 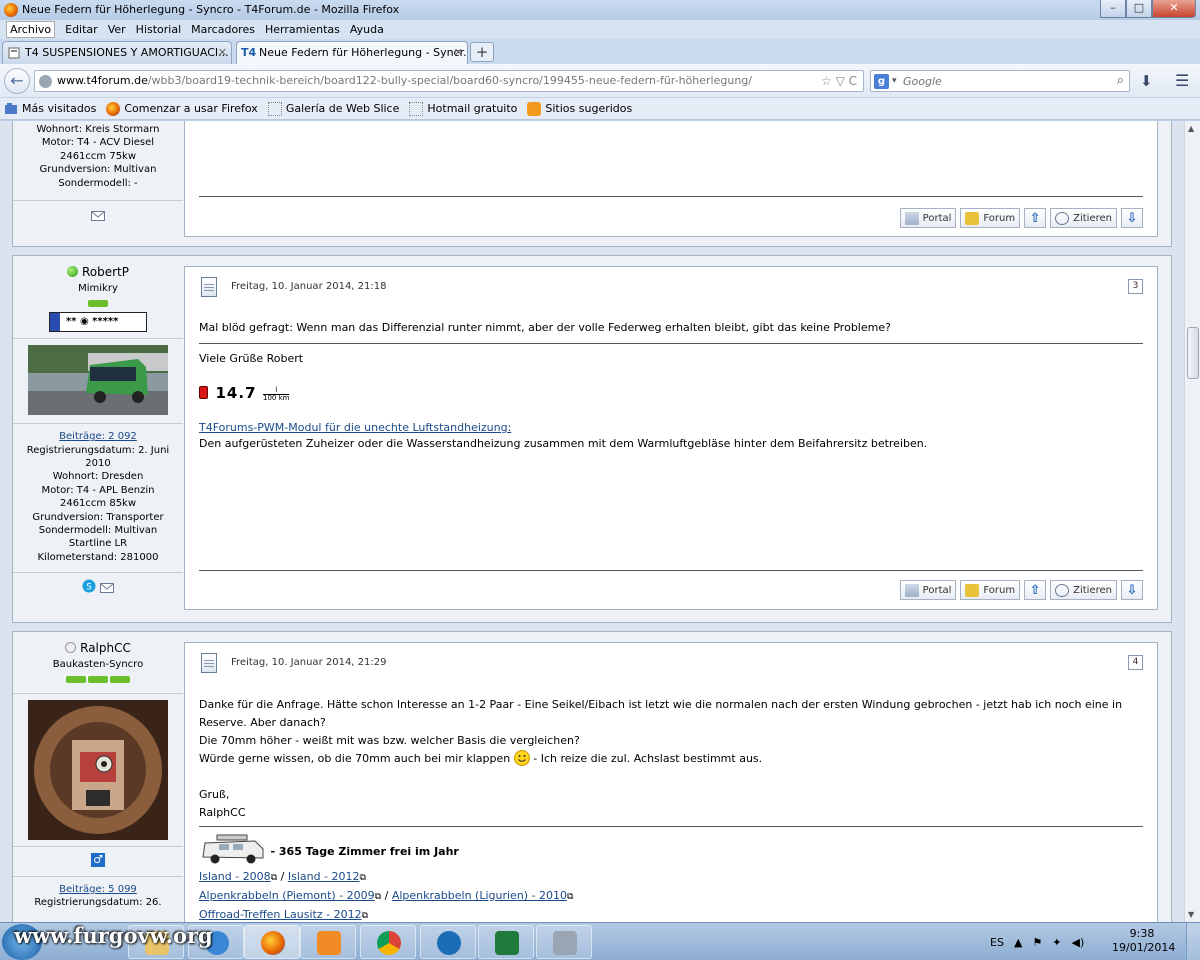 I want to click on trip-link: Island - 2012, so click(x=324, y=876).